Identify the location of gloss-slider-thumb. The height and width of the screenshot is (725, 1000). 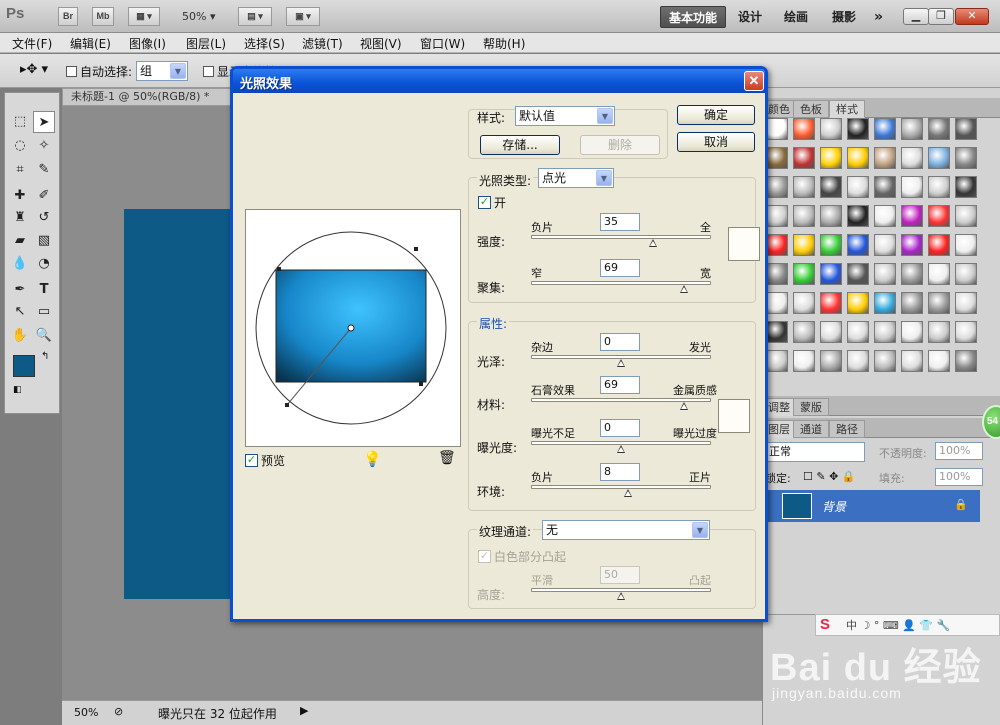
(621, 363).